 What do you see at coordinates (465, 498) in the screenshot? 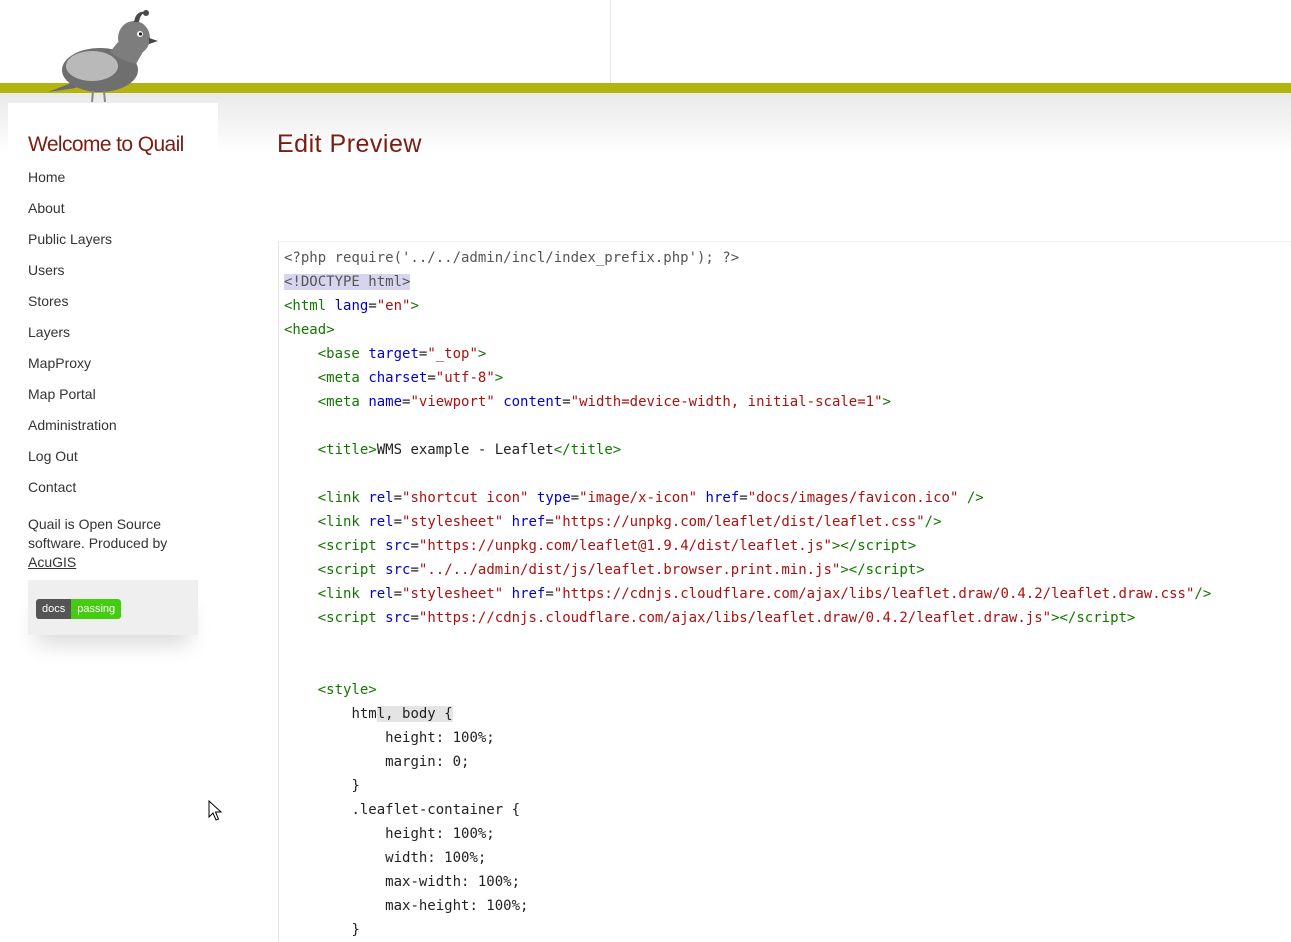
I see `code-link1-rel: "shortcut icon"` at bounding box center [465, 498].